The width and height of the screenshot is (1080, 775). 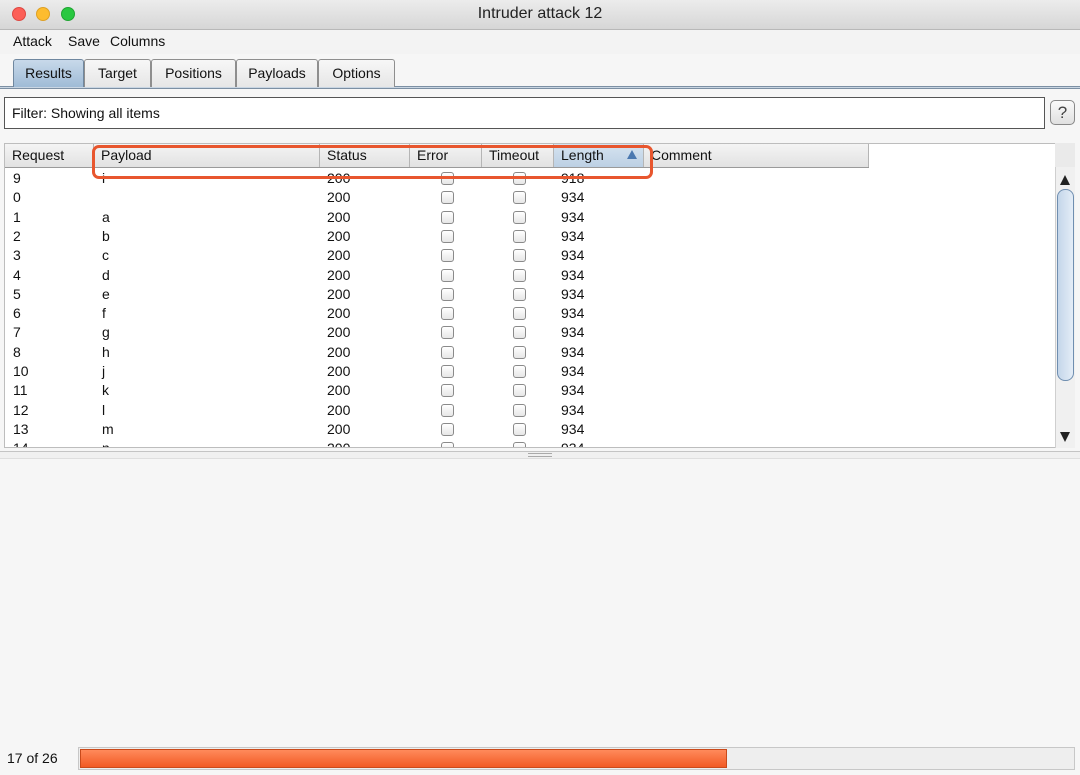 I want to click on tab-options: Options, so click(x=356, y=73).